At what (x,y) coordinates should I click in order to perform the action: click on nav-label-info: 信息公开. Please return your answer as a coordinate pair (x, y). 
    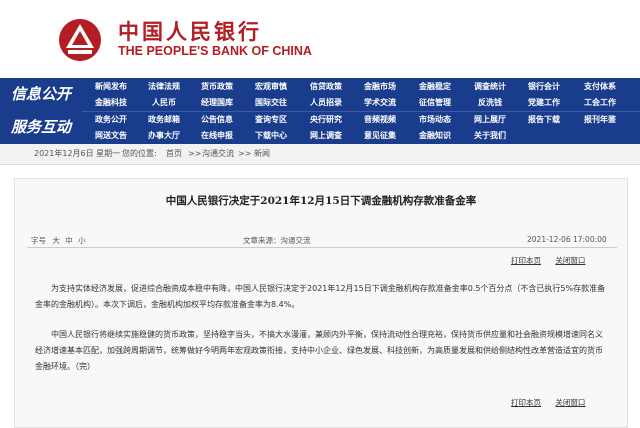
    Looking at the image, I should click on (40, 94).